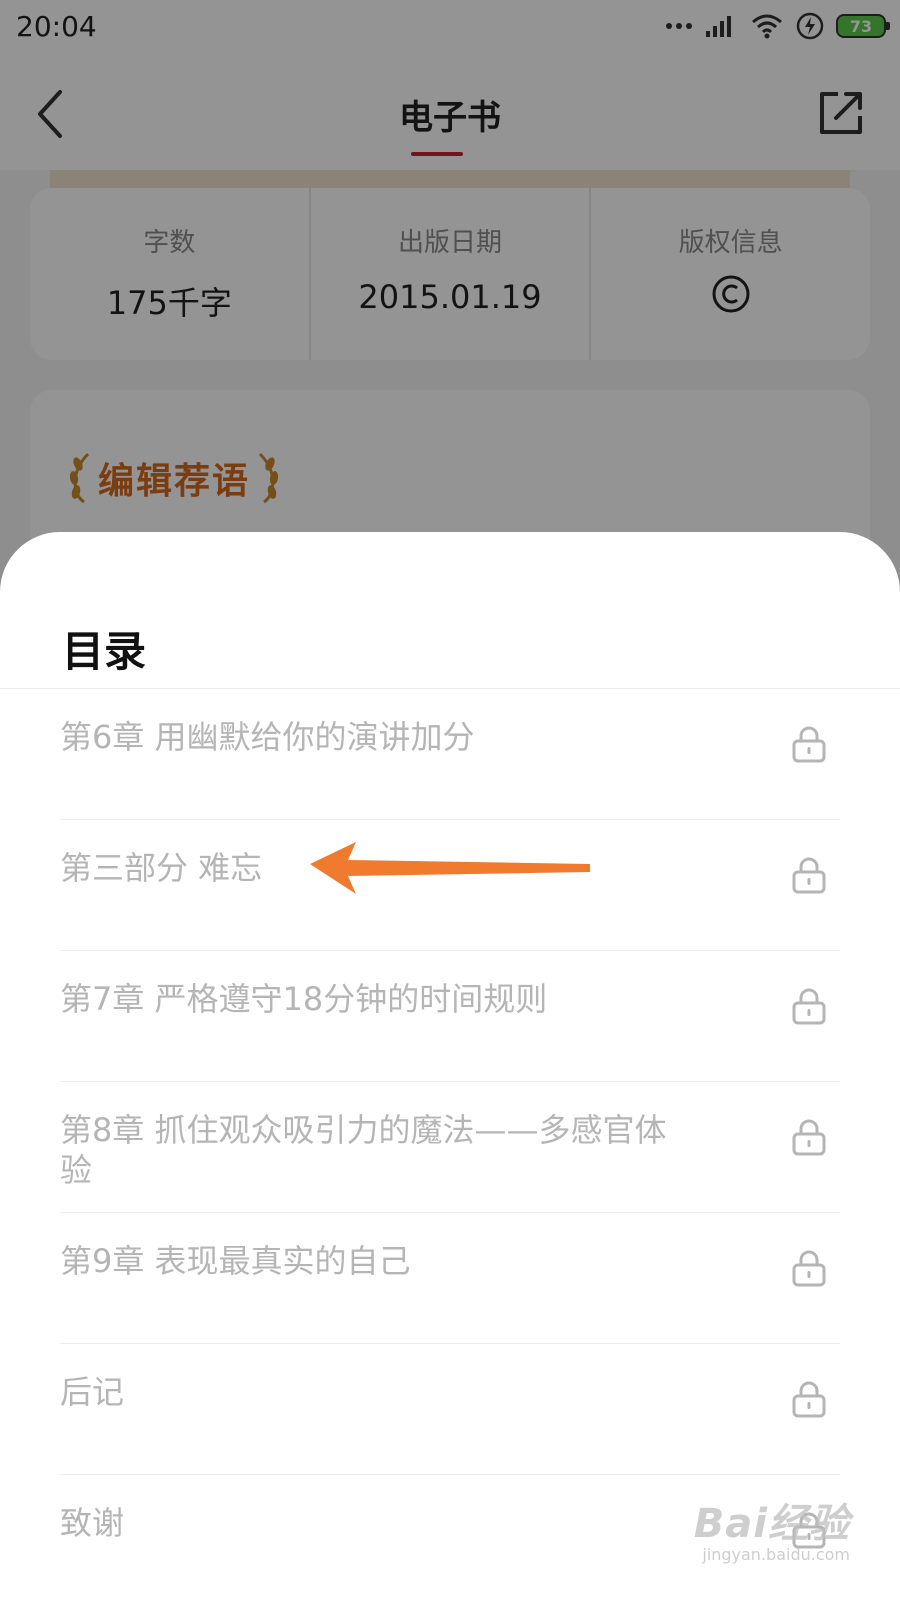 Image resolution: width=900 pixels, height=1600 pixels. I want to click on toc-title: 目录, so click(104, 651).